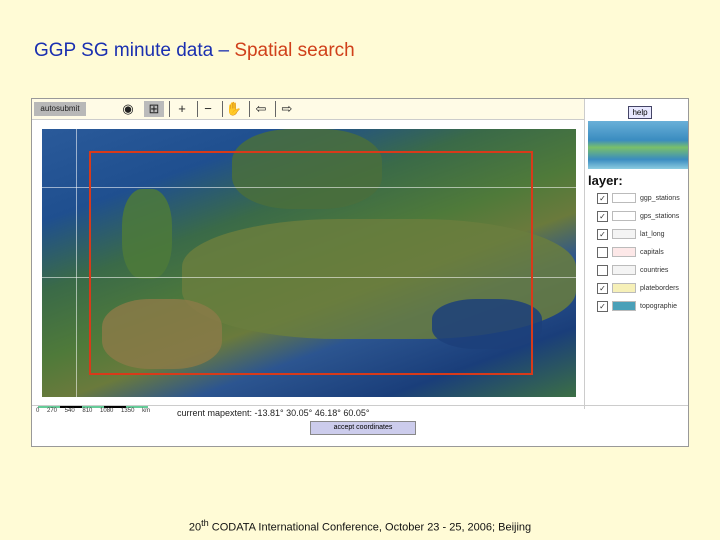 The height and width of the screenshot is (540, 720). Describe the element at coordinates (205, 523) in the screenshot. I see `footer-ordinal: th` at that location.